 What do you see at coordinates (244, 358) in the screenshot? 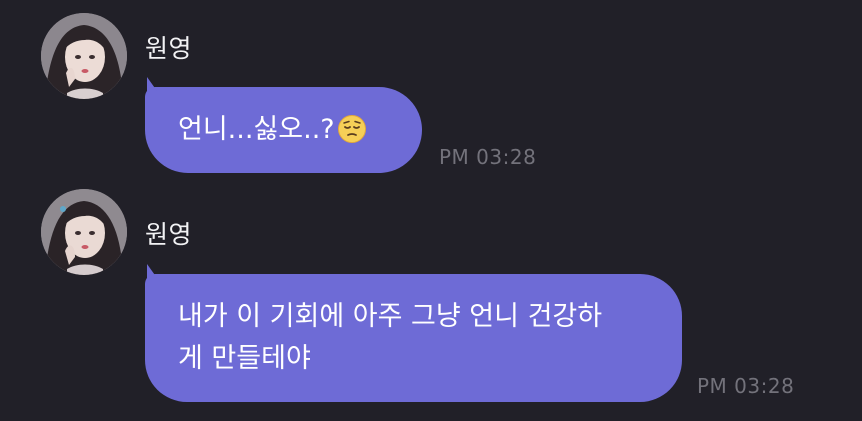
I see `message-text-line: 게 만들테야` at bounding box center [244, 358].